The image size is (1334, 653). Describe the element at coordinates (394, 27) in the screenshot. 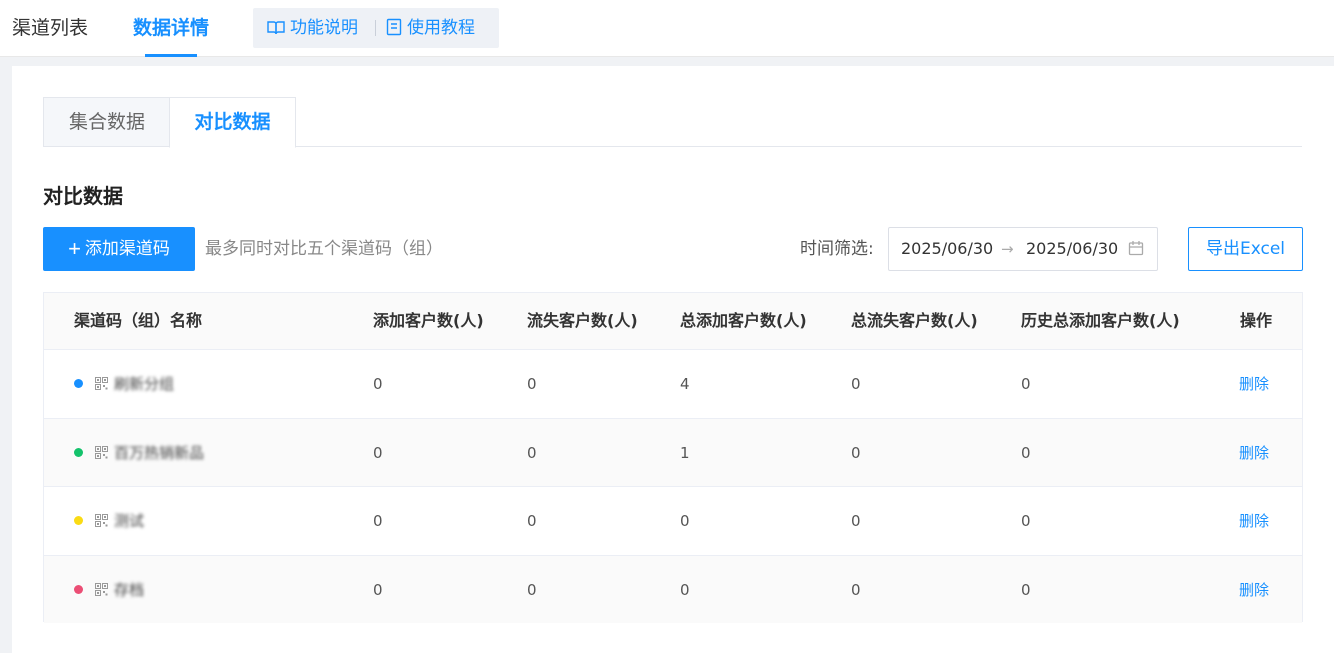

I see `document-icon` at that location.